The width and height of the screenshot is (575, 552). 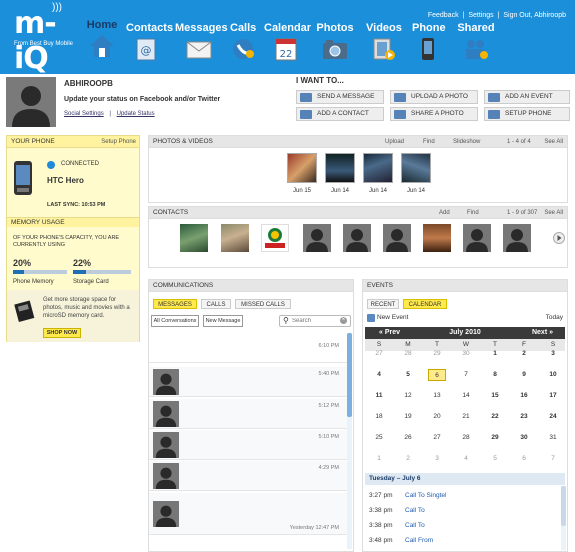 What do you see at coordinates (149, 41) in the screenshot?
I see `nav-contacts: Contacts @` at bounding box center [149, 41].